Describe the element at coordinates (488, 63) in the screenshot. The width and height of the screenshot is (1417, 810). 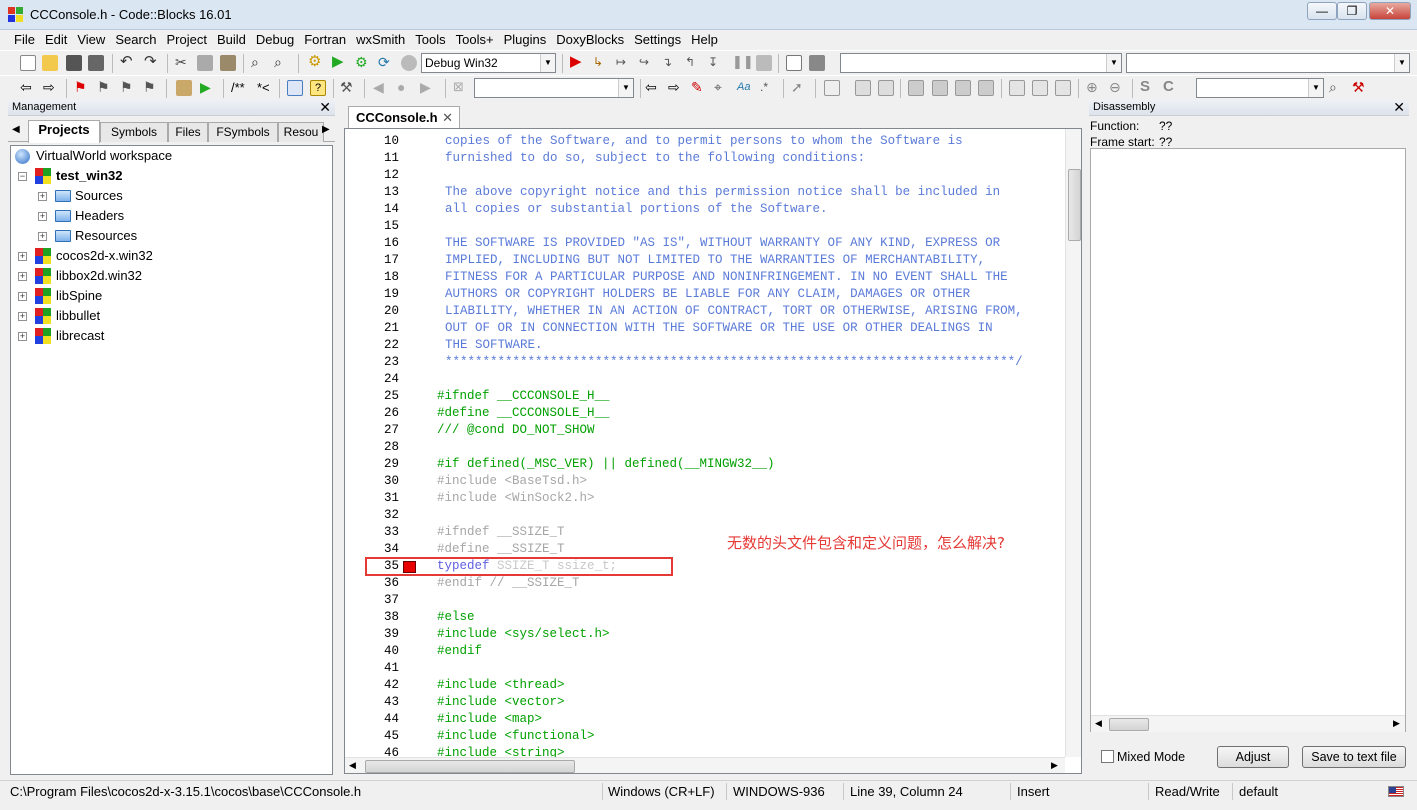
I see `build-target-select: Debug Win32 ▼` at that location.